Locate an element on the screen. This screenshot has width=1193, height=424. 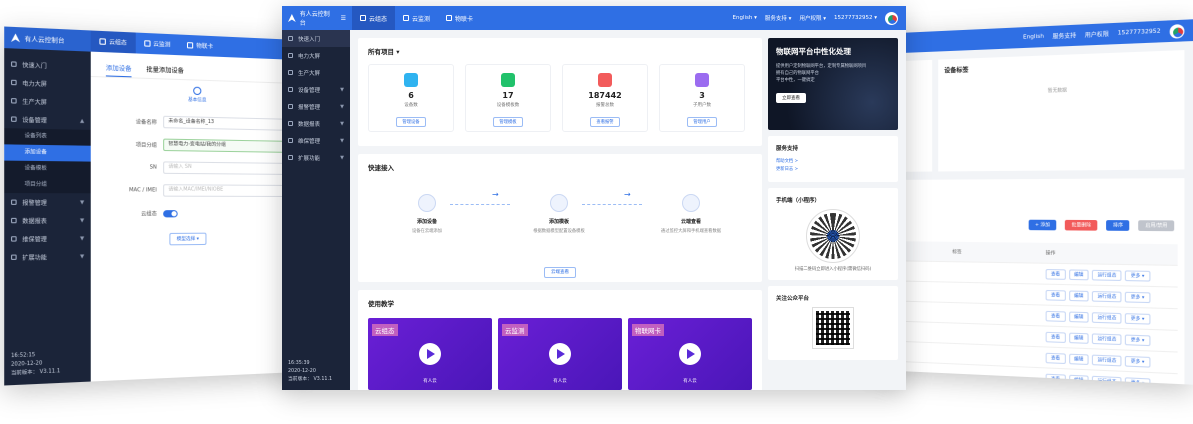
sn-input: 请输入 SN is located at coordinates (228, 168).